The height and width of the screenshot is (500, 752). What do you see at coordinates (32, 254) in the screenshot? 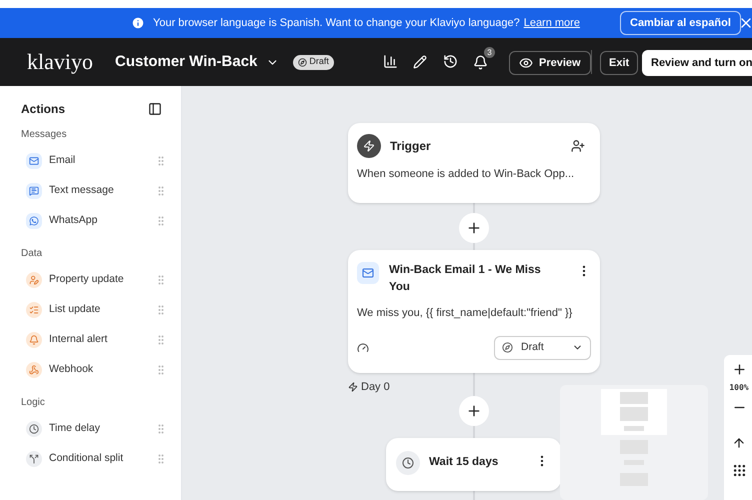
I see `group-label: Data` at bounding box center [32, 254].